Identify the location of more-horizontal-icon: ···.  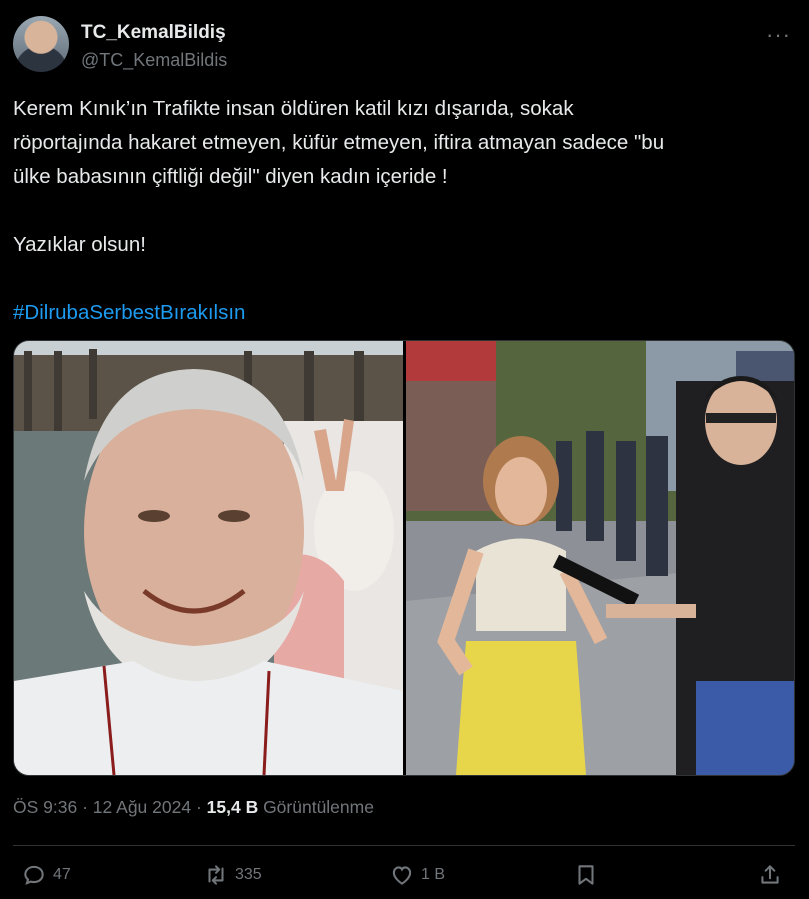
(778, 35).